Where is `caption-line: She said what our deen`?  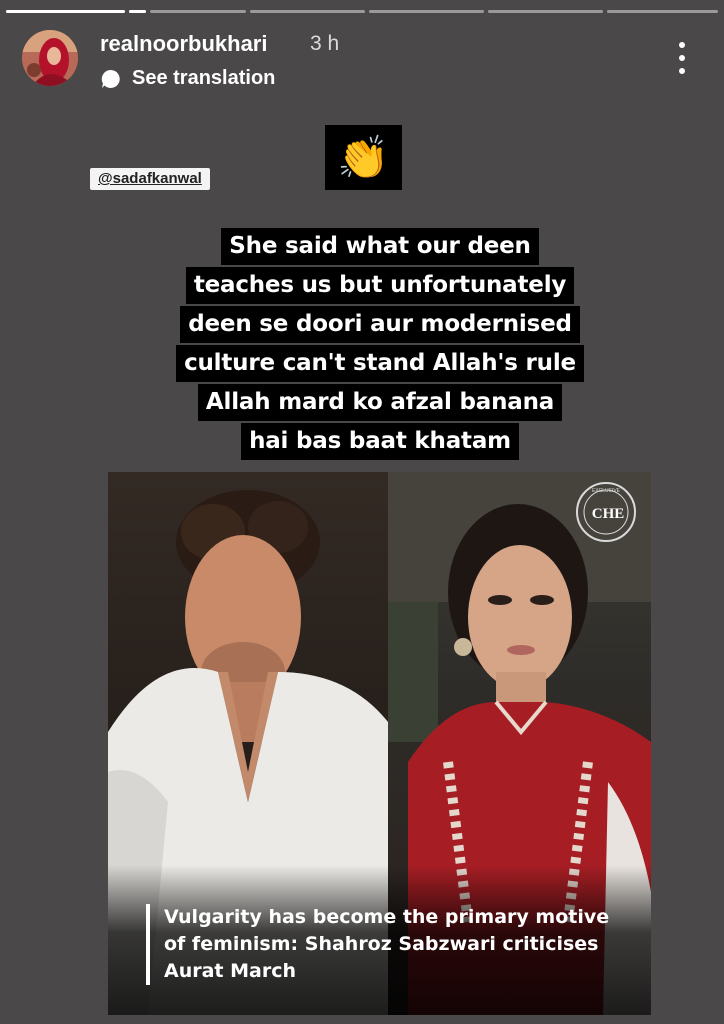
caption-line: She said what our deen is located at coordinates (380, 246).